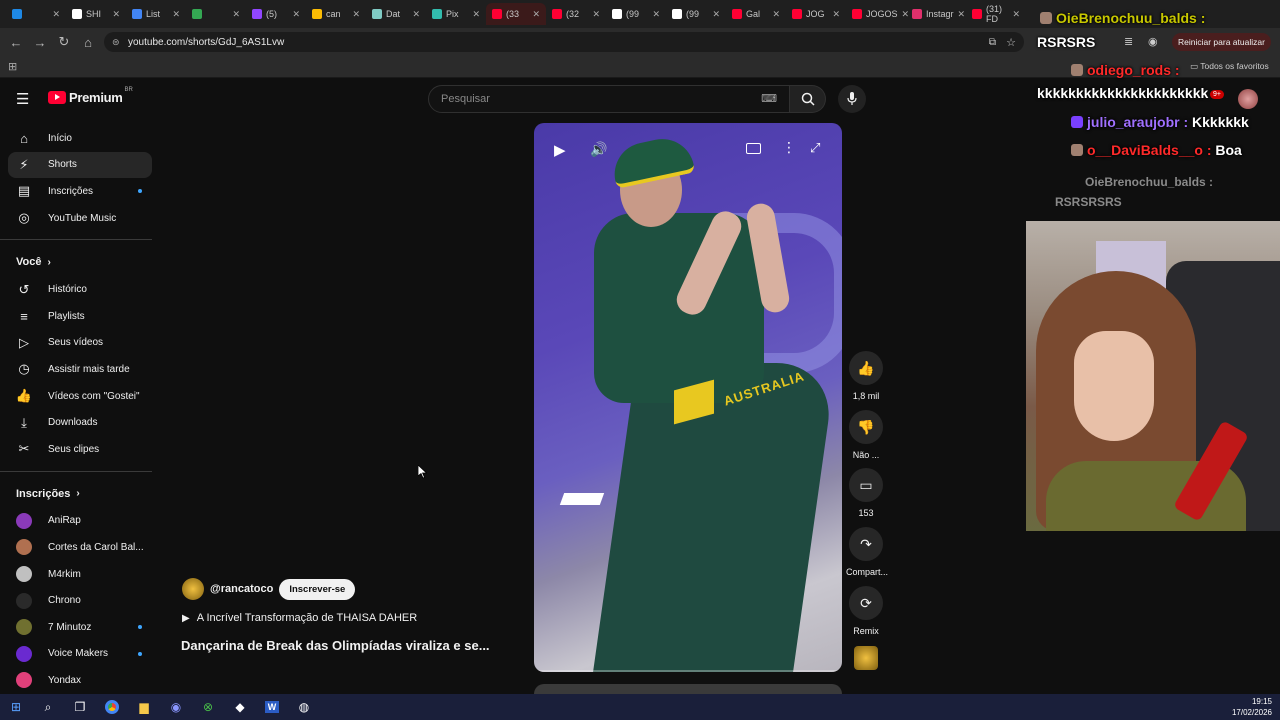 The height and width of the screenshot is (720, 1280). What do you see at coordinates (176, 707) in the screenshot?
I see `discord-icon: ◉` at bounding box center [176, 707].